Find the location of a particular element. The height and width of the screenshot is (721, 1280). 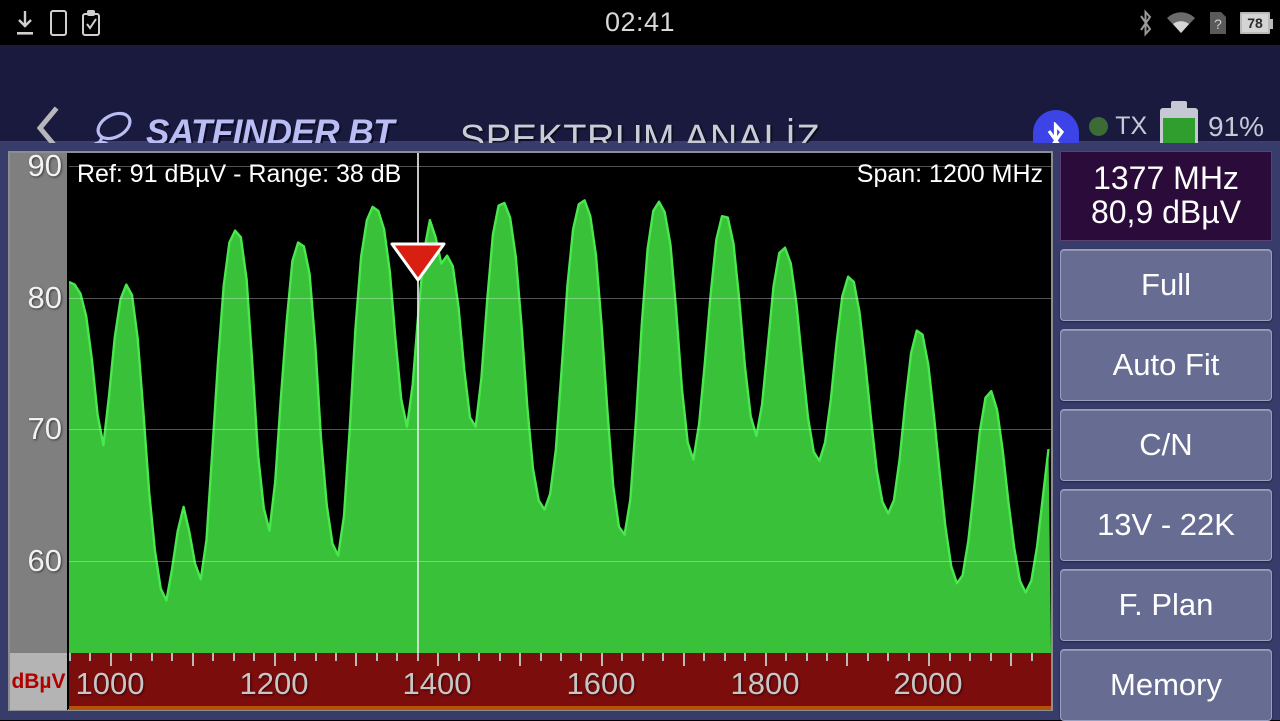

y-axis-unit: dBµV is located at coordinates (39, 681).